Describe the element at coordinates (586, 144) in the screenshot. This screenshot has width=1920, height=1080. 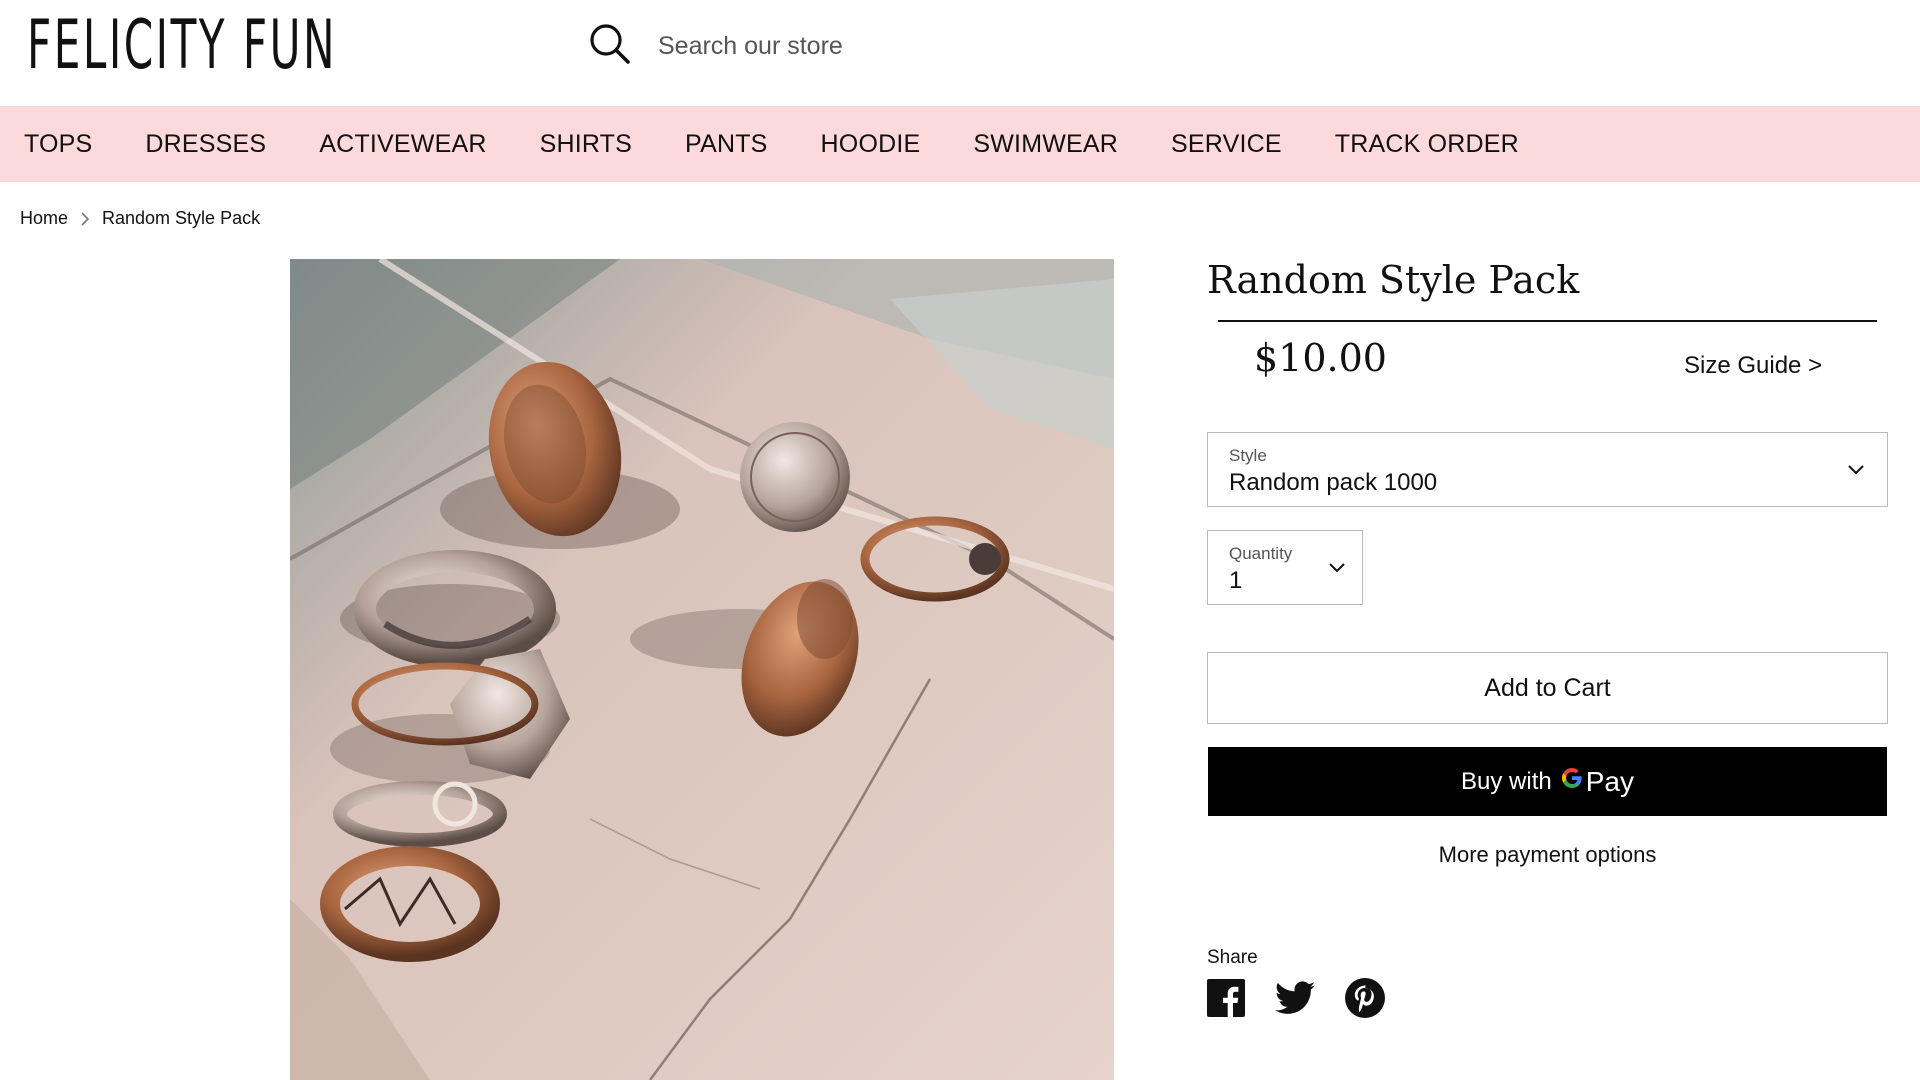
I see `nav-item-shirts: SHIRTS` at that location.